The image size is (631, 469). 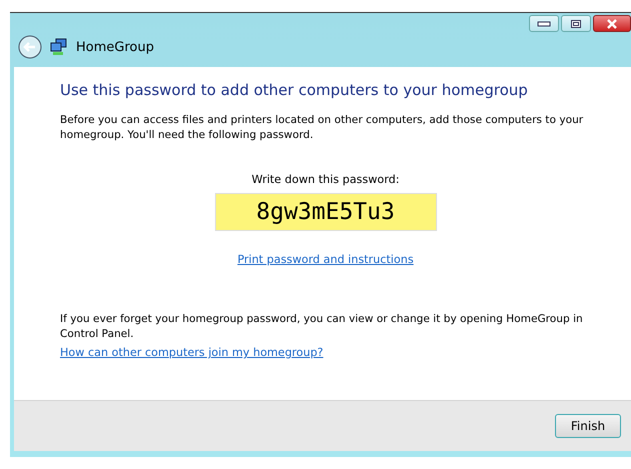 I want to click on minimize-icon, so click(x=544, y=23).